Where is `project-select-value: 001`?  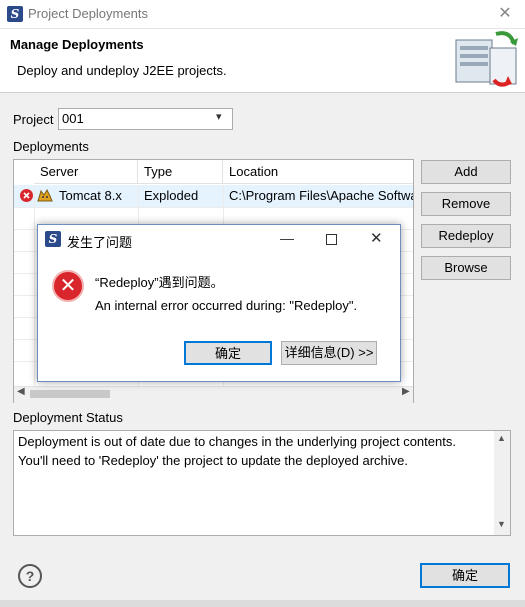 project-select-value: 001 is located at coordinates (73, 118).